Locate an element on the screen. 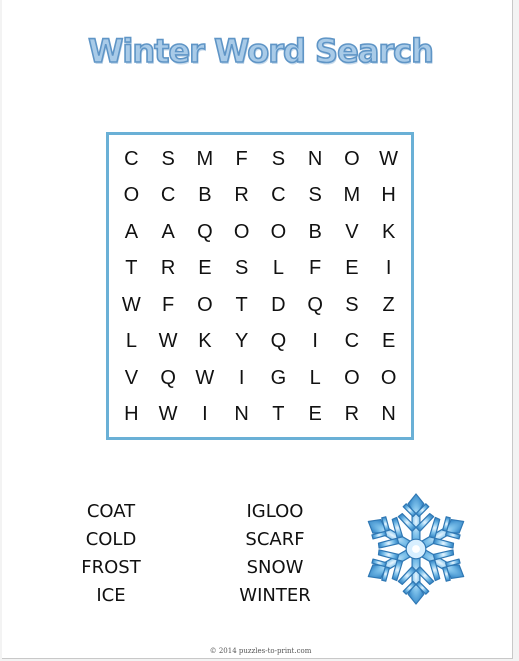 The width and height of the screenshot is (519, 661). word-list-item: ICE is located at coordinates (111, 595).